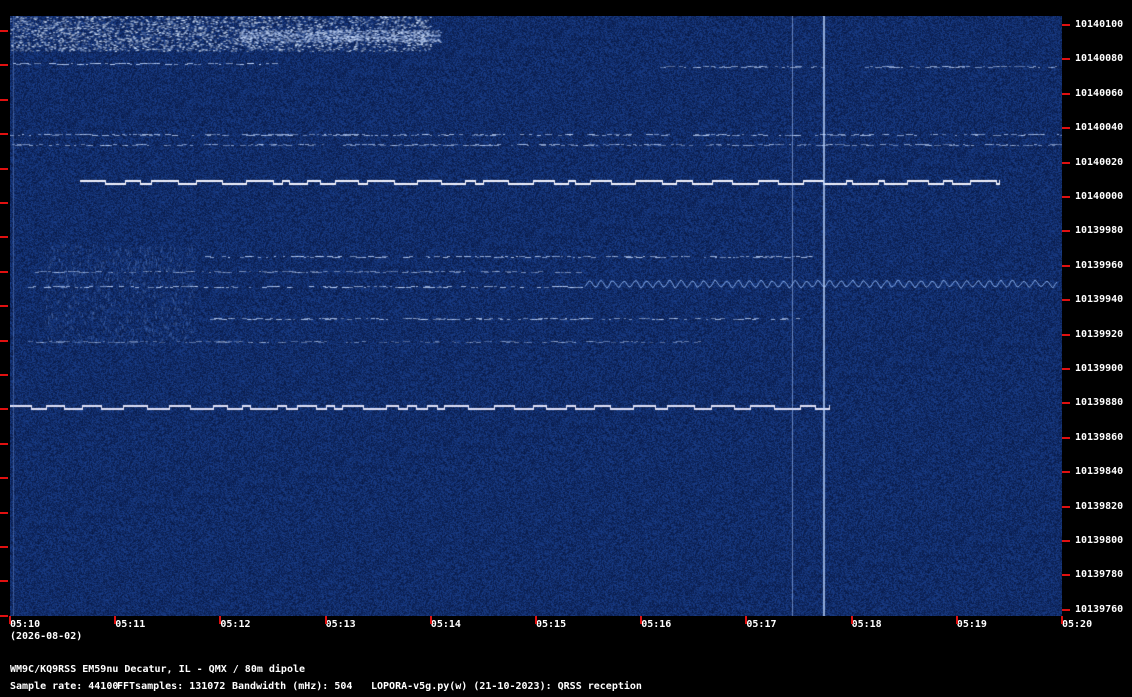 This screenshot has height=697, width=1132. I want to click on frequency-label: 10139900, so click(1099, 368).